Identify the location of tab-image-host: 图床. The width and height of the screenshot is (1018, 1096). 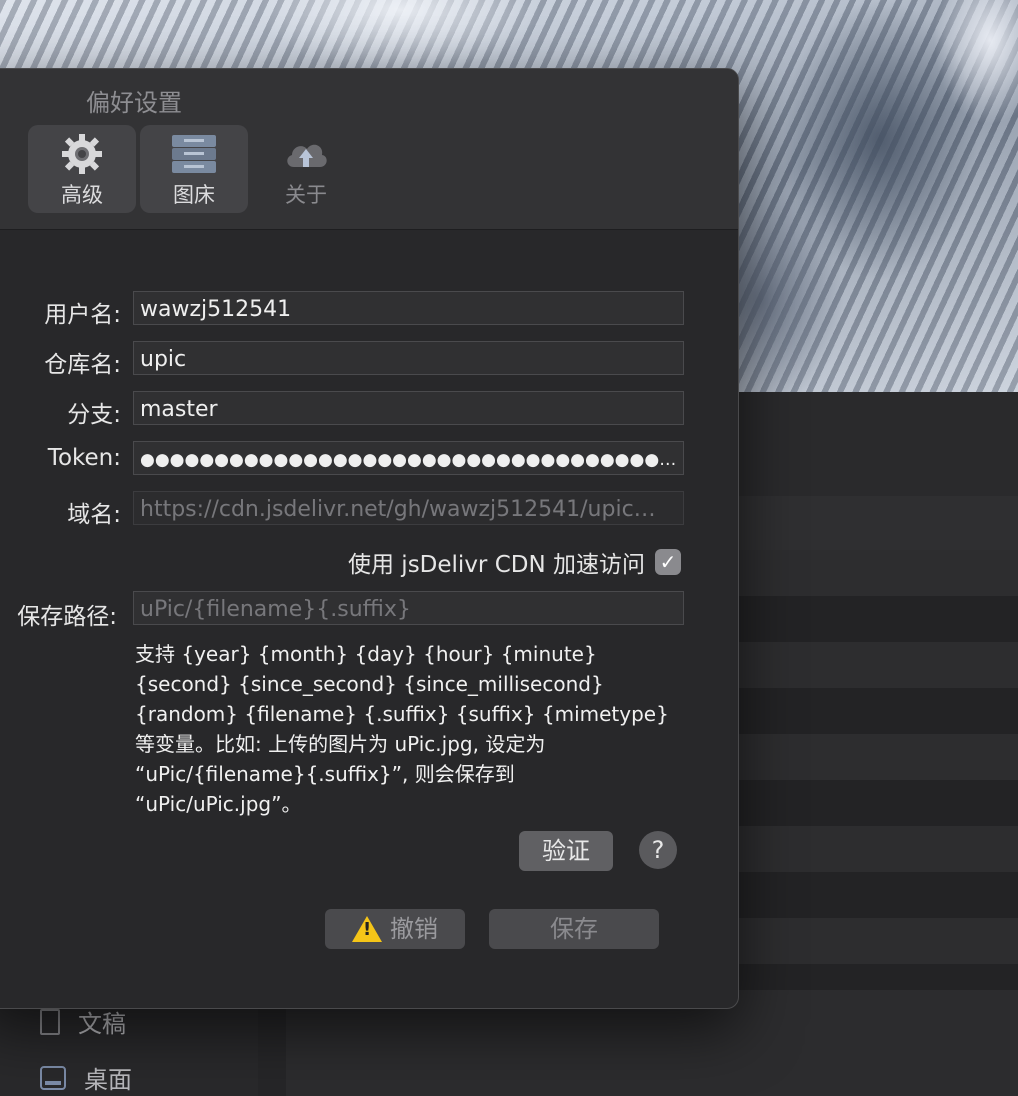
(194, 169).